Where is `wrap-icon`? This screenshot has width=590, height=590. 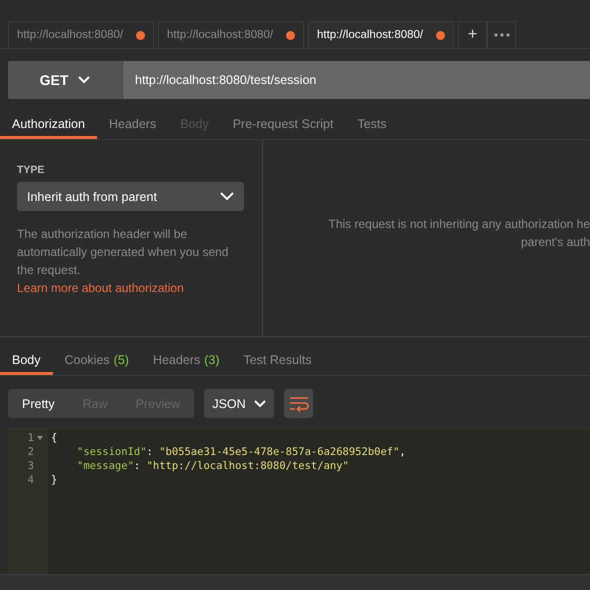
wrap-icon is located at coordinates (298, 404).